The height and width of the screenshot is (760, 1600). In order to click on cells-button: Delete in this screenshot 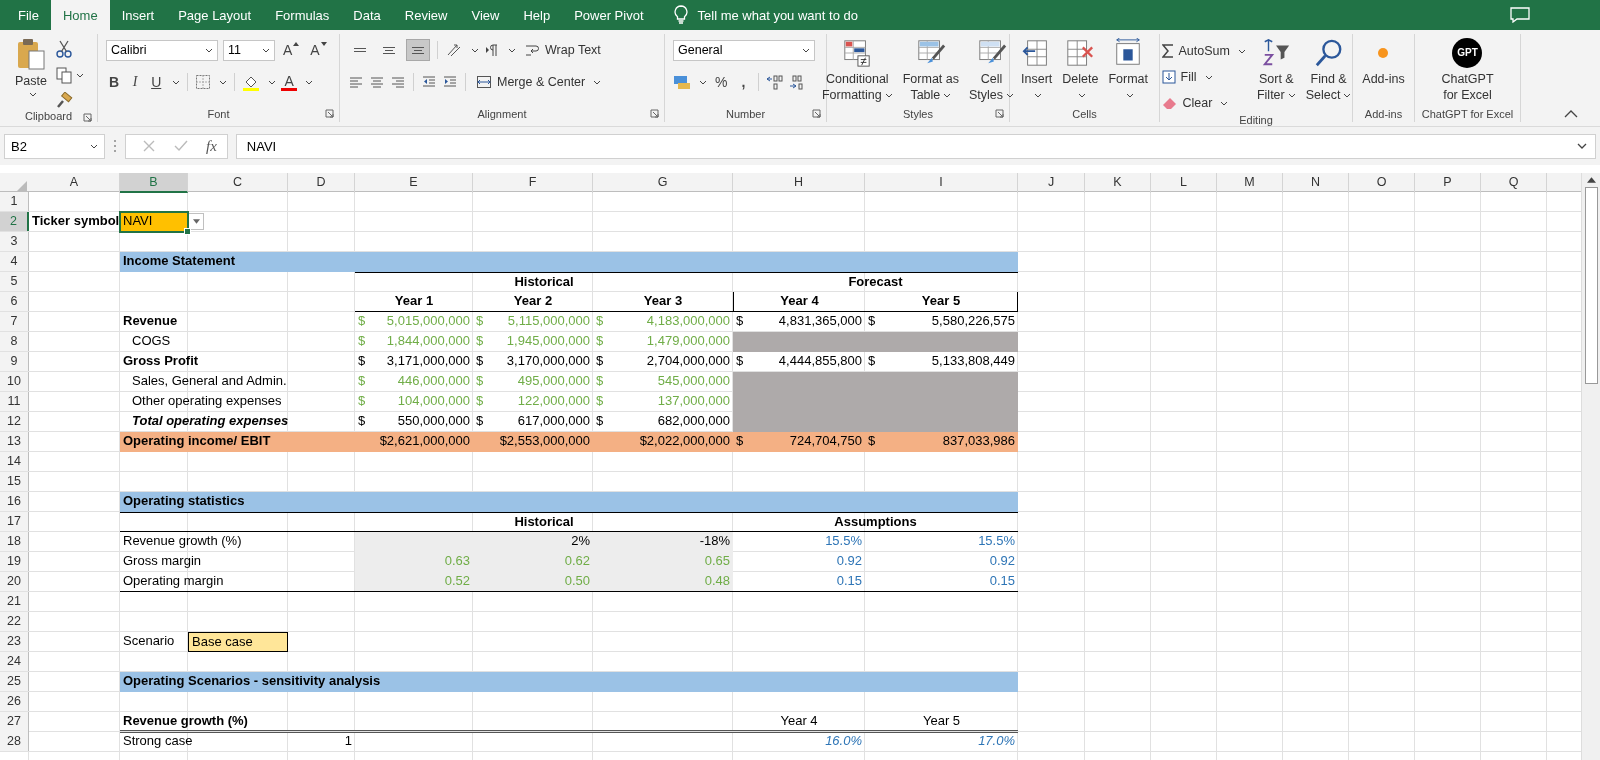, I will do `click(1080, 70)`.